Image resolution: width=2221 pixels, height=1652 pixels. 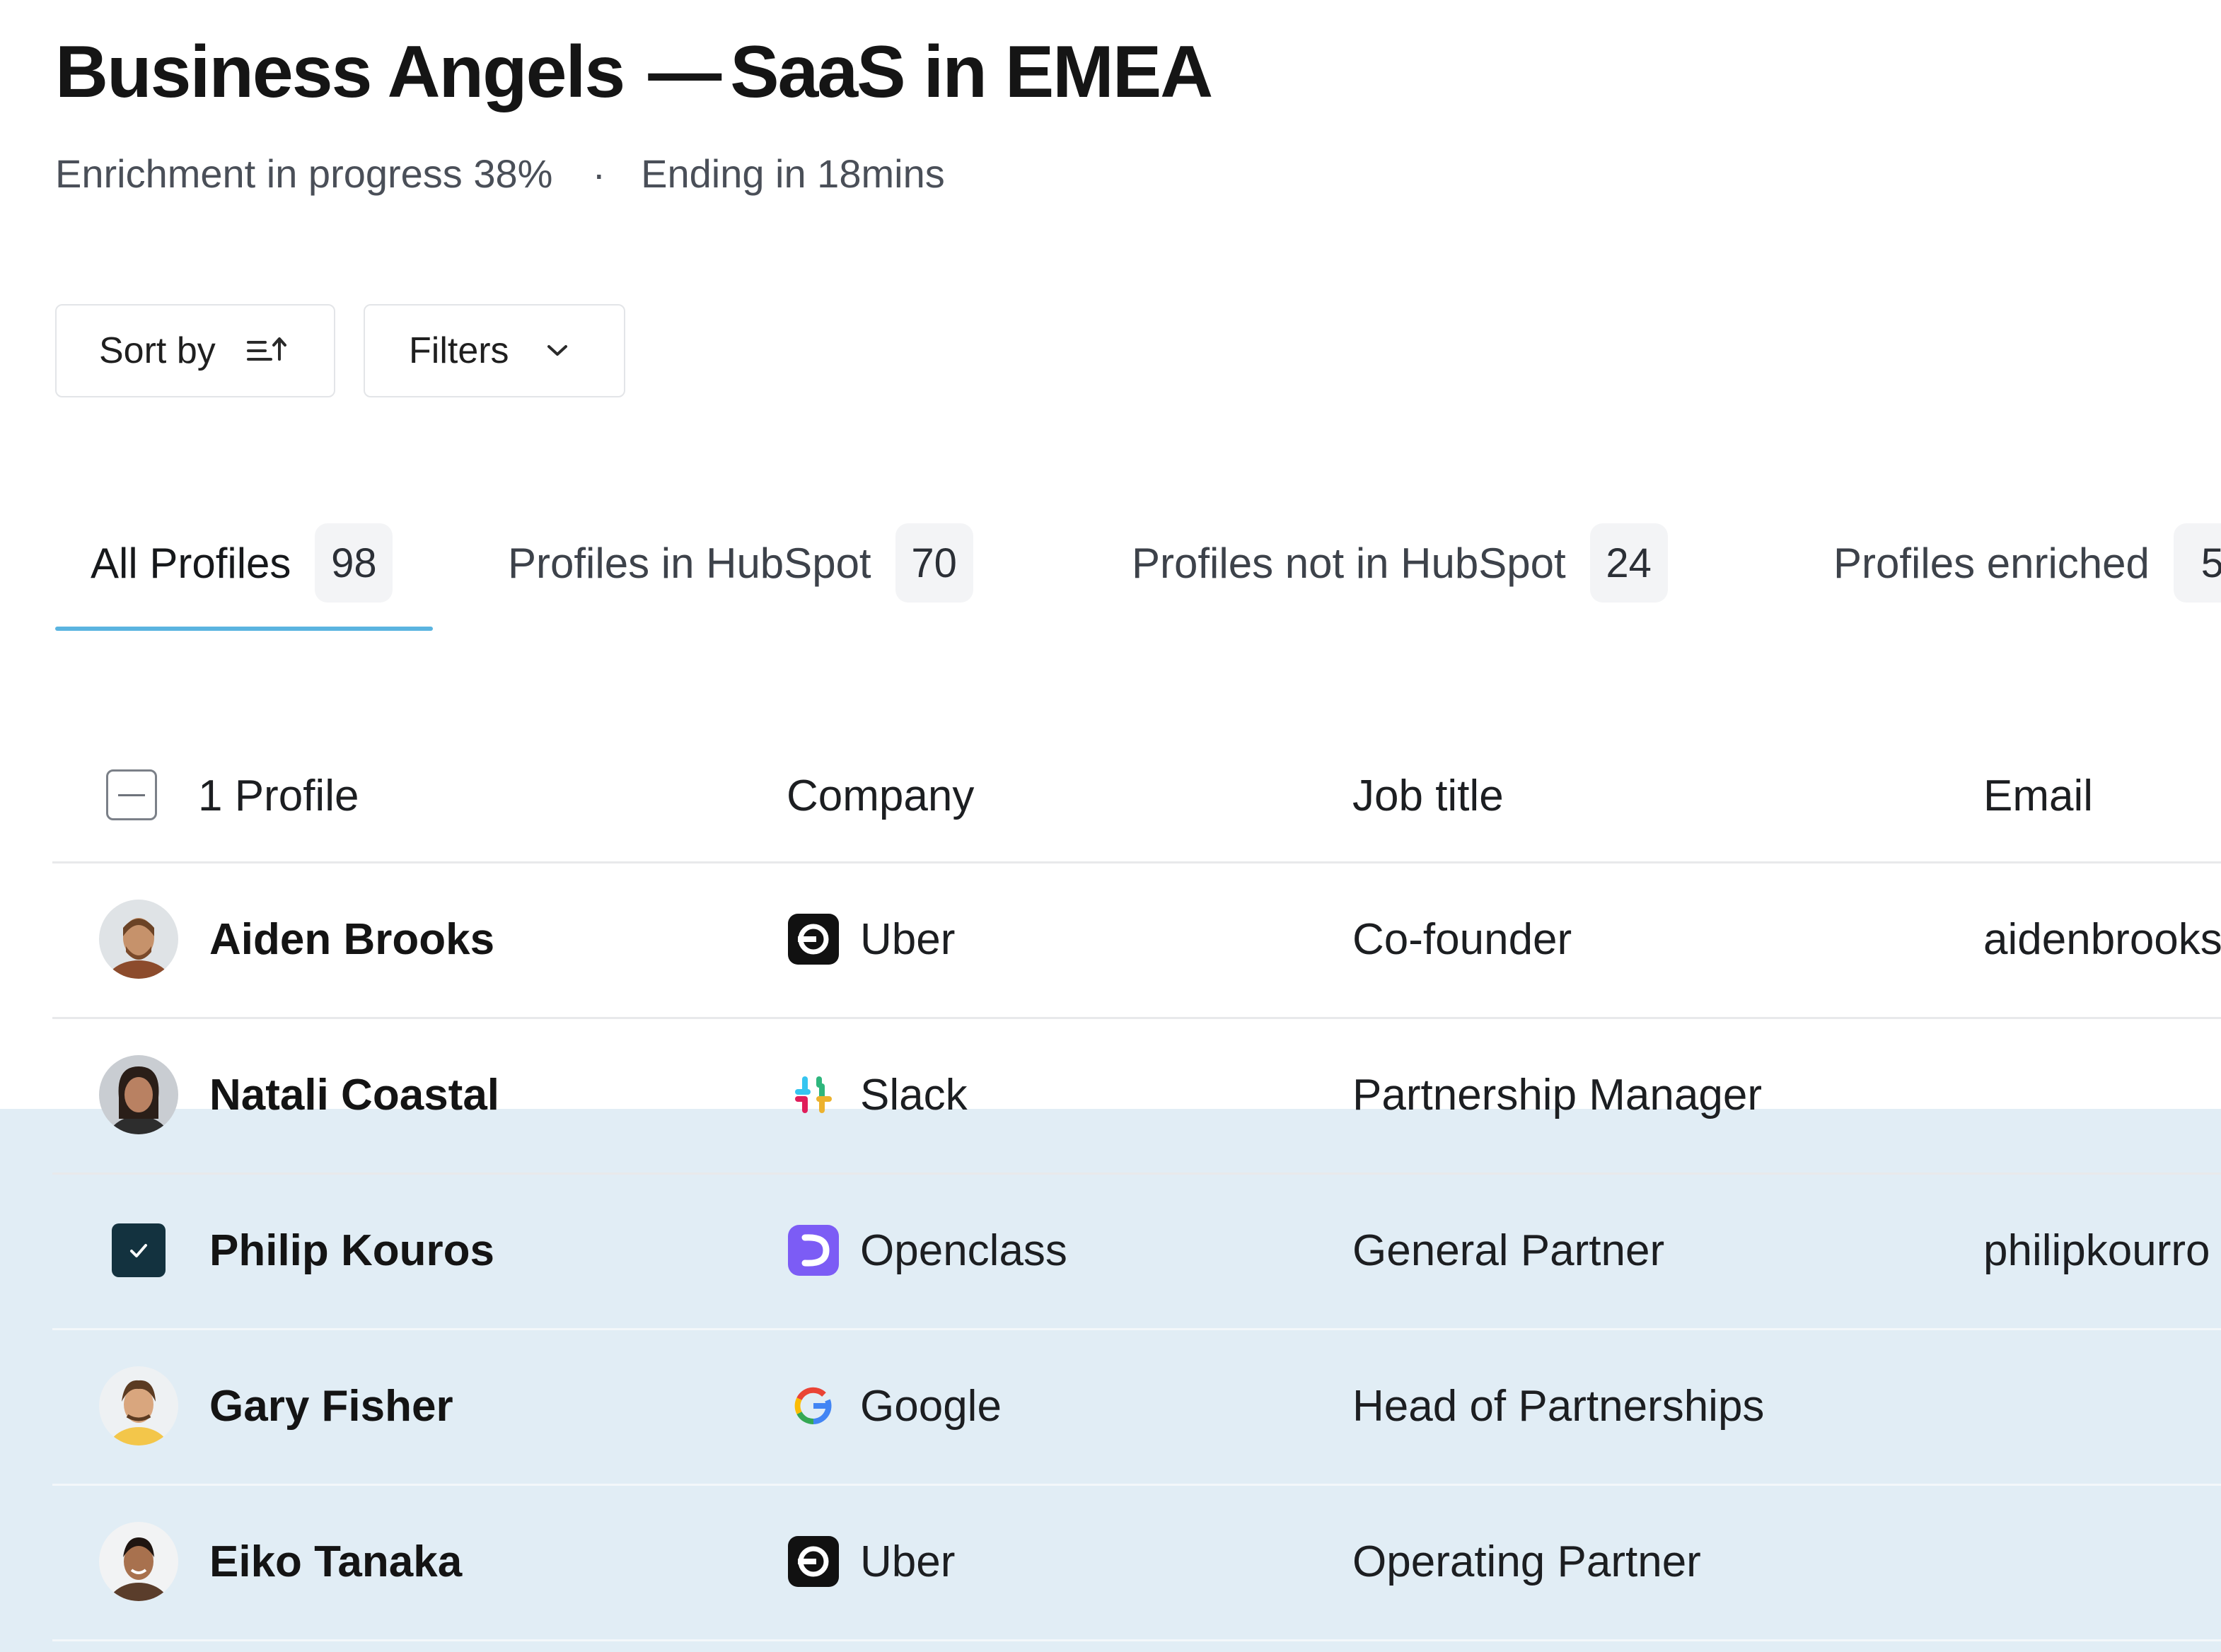 I want to click on company-cell: Google, so click(x=894, y=1406).